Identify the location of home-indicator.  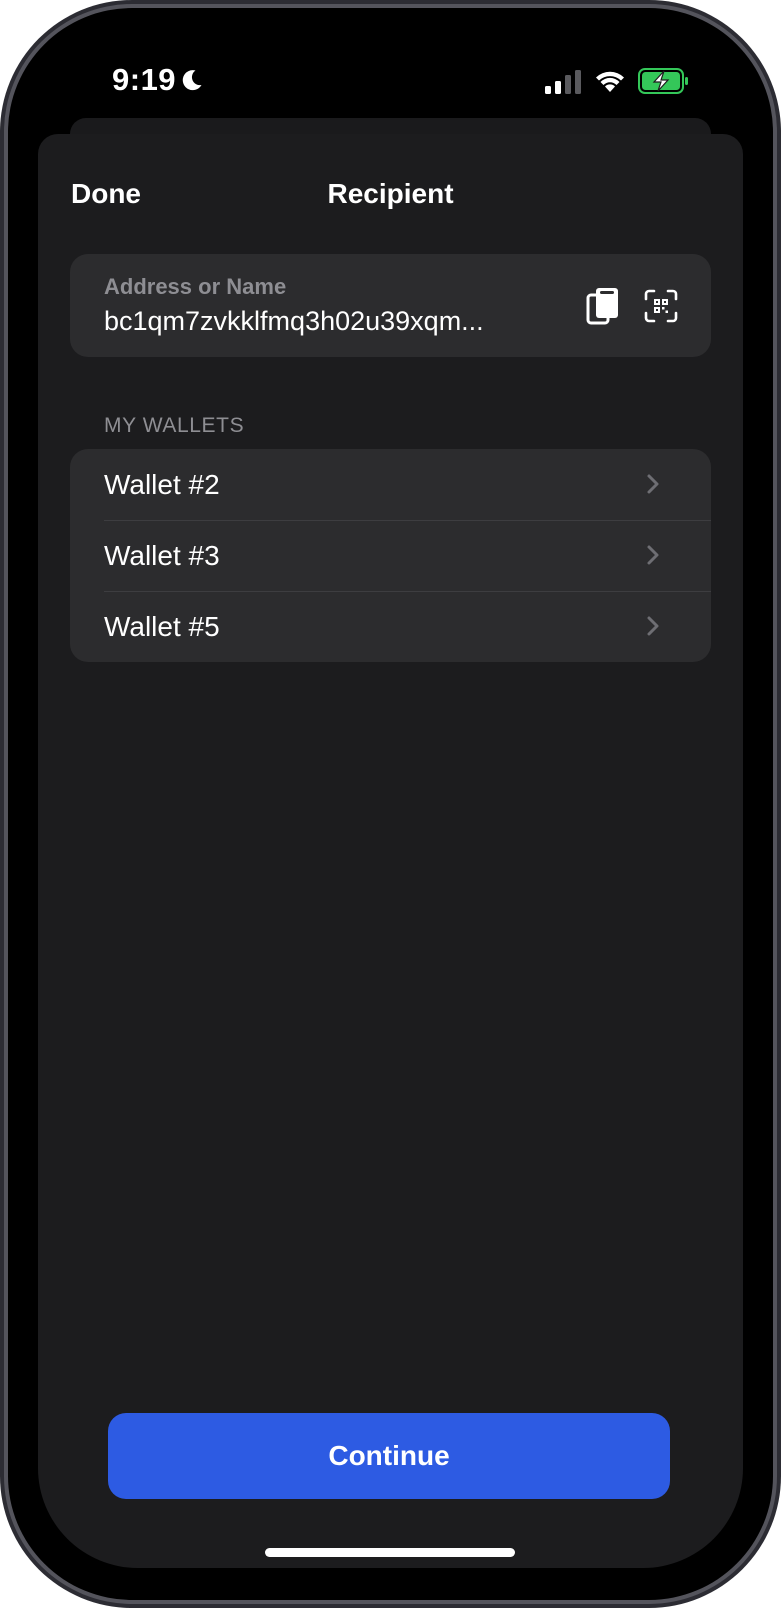
(390, 1552).